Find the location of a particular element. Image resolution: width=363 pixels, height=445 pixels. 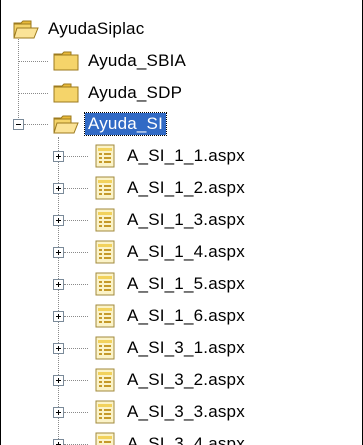

tree-node-label: Ayuda_SDP is located at coordinates (135, 92).